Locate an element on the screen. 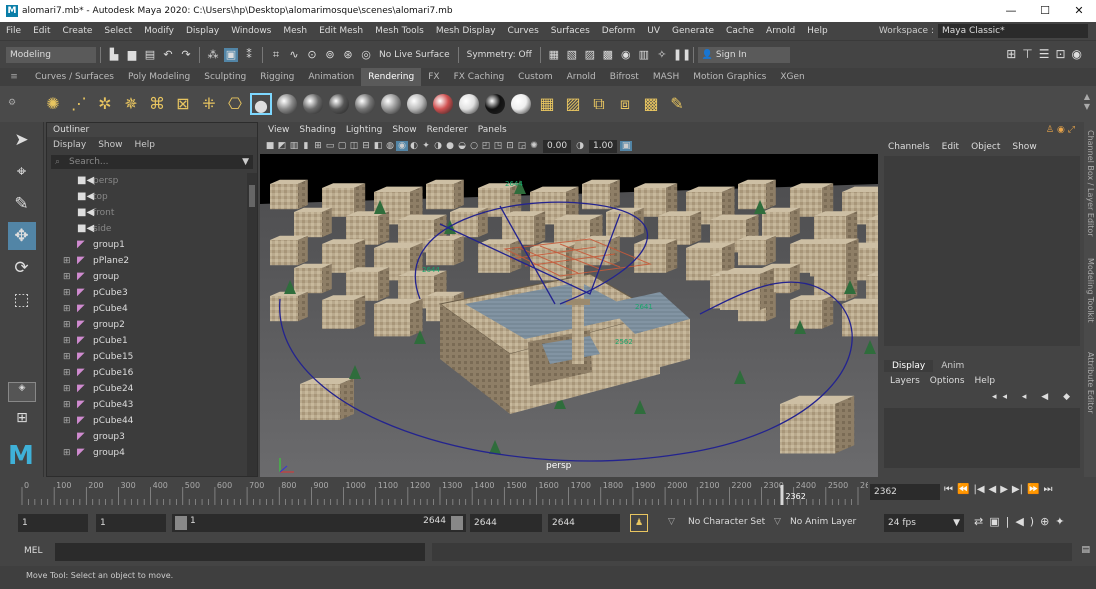  outliner-item: ⊞ ◤ group is located at coordinates (147, 277).